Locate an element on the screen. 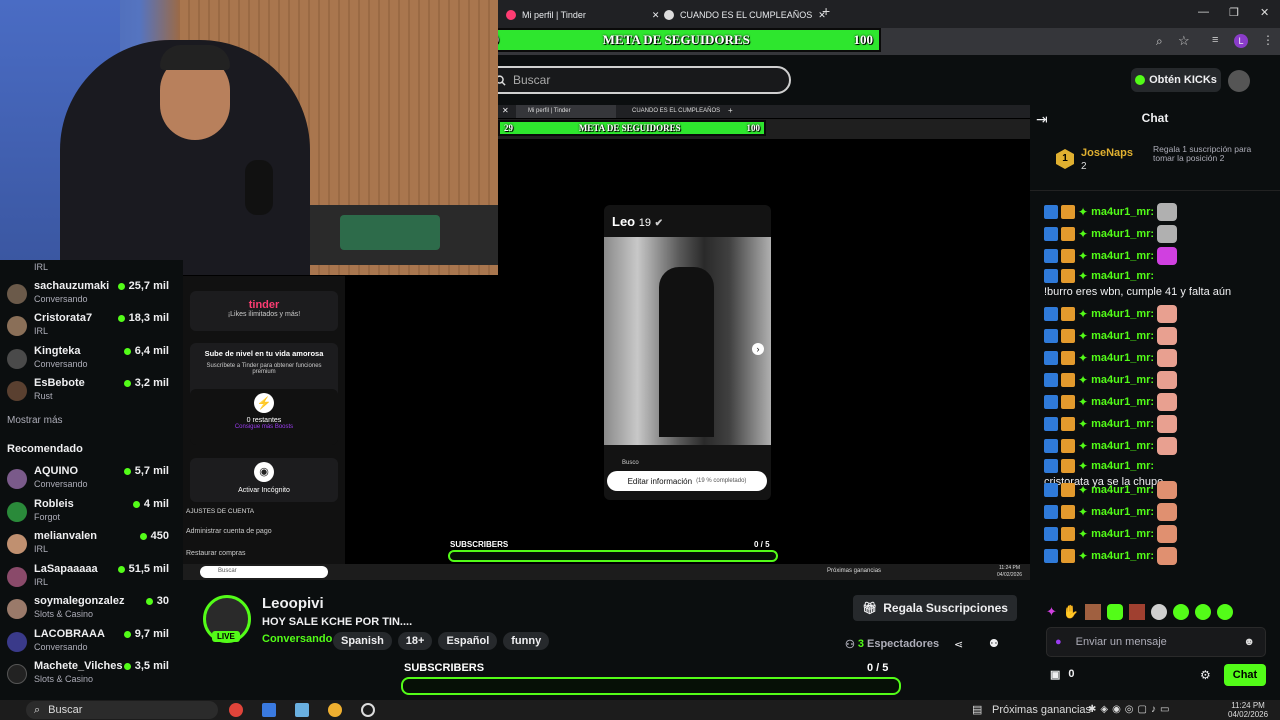 The height and width of the screenshot is (720, 1280). sidebar-channel-cristorata7: Cristorata7 IRL 18,3 mil is located at coordinates (93, 327).